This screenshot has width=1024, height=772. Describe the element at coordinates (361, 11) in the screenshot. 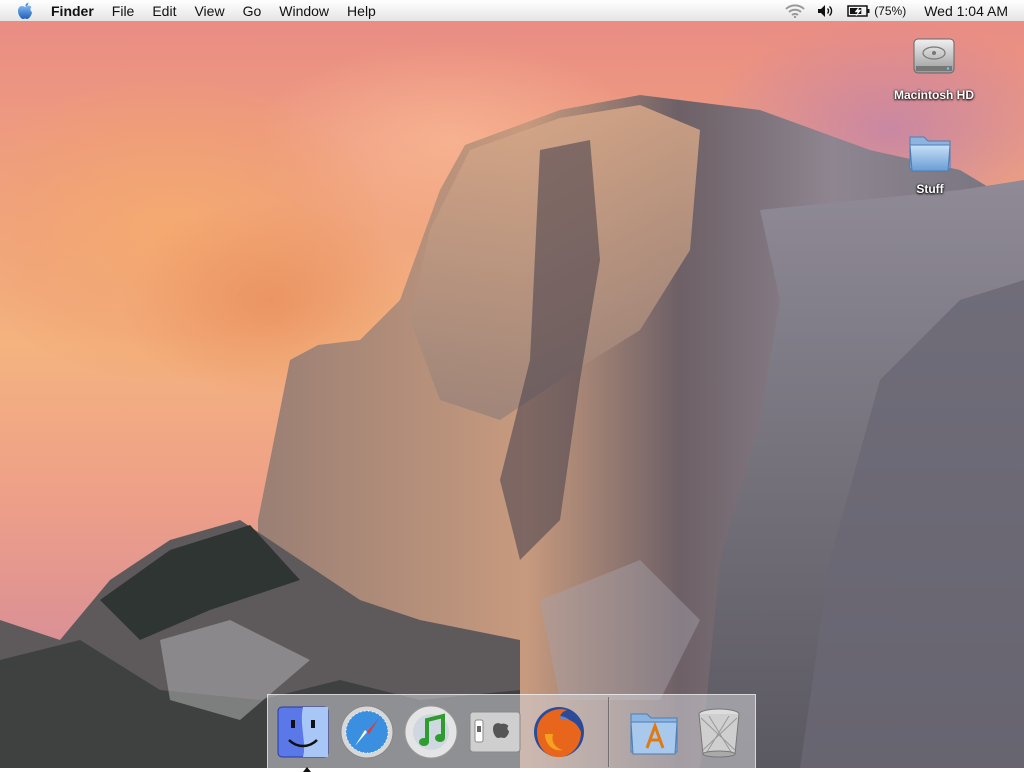

I see `menu-help: Help` at that location.